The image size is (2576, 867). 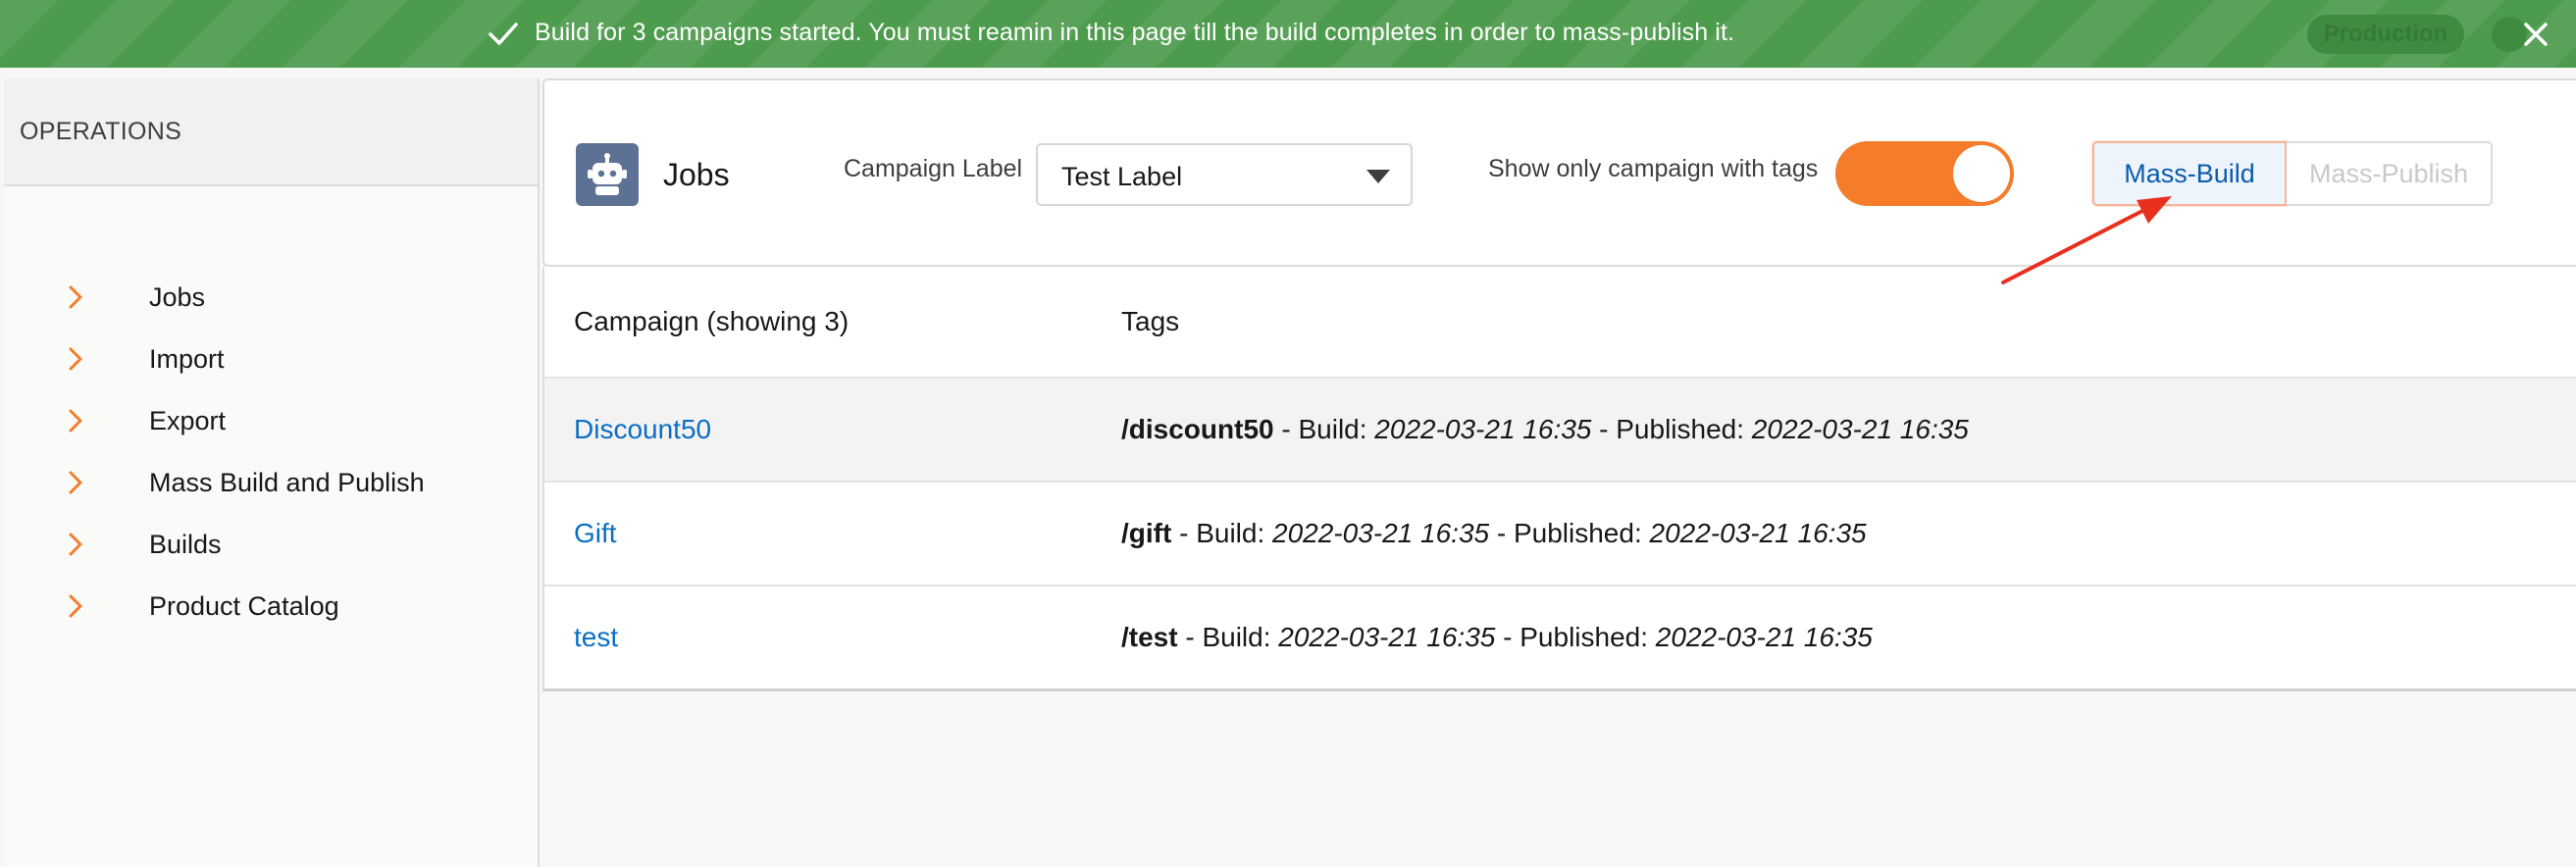 What do you see at coordinates (287, 482) in the screenshot?
I see `sidebar-item-label: Mass Build and Publish` at bounding box center [287, 482].